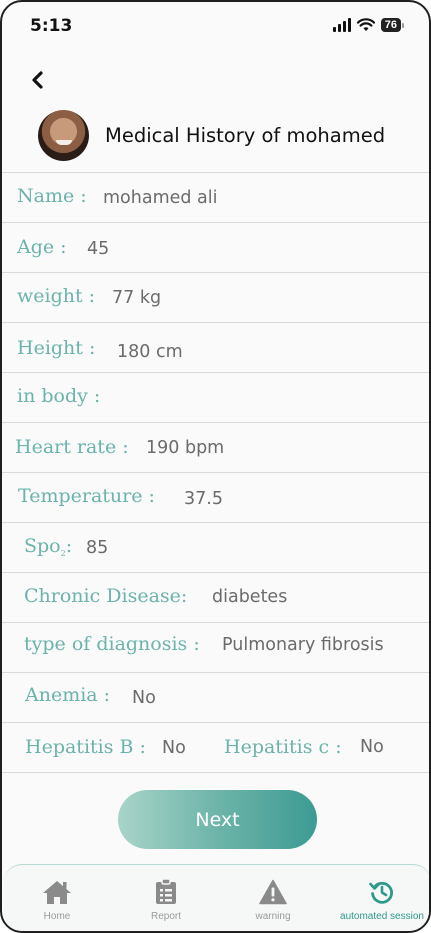 The width and height of the screenshot is (431, 933). What do you see at coordinates (72, 447) in the screenshot?
I see `heart-rate-label: Heart rate :` at bounding box center [72, 447].